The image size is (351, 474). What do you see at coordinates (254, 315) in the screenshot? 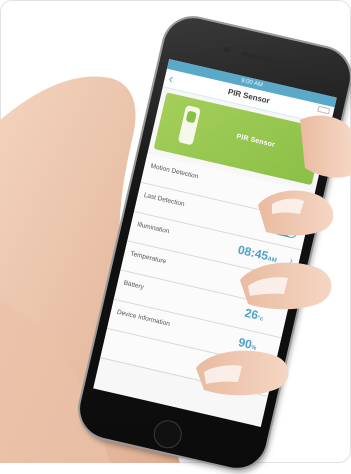
I see `temperature-value: 26°c` at bounding box center [254, 315].